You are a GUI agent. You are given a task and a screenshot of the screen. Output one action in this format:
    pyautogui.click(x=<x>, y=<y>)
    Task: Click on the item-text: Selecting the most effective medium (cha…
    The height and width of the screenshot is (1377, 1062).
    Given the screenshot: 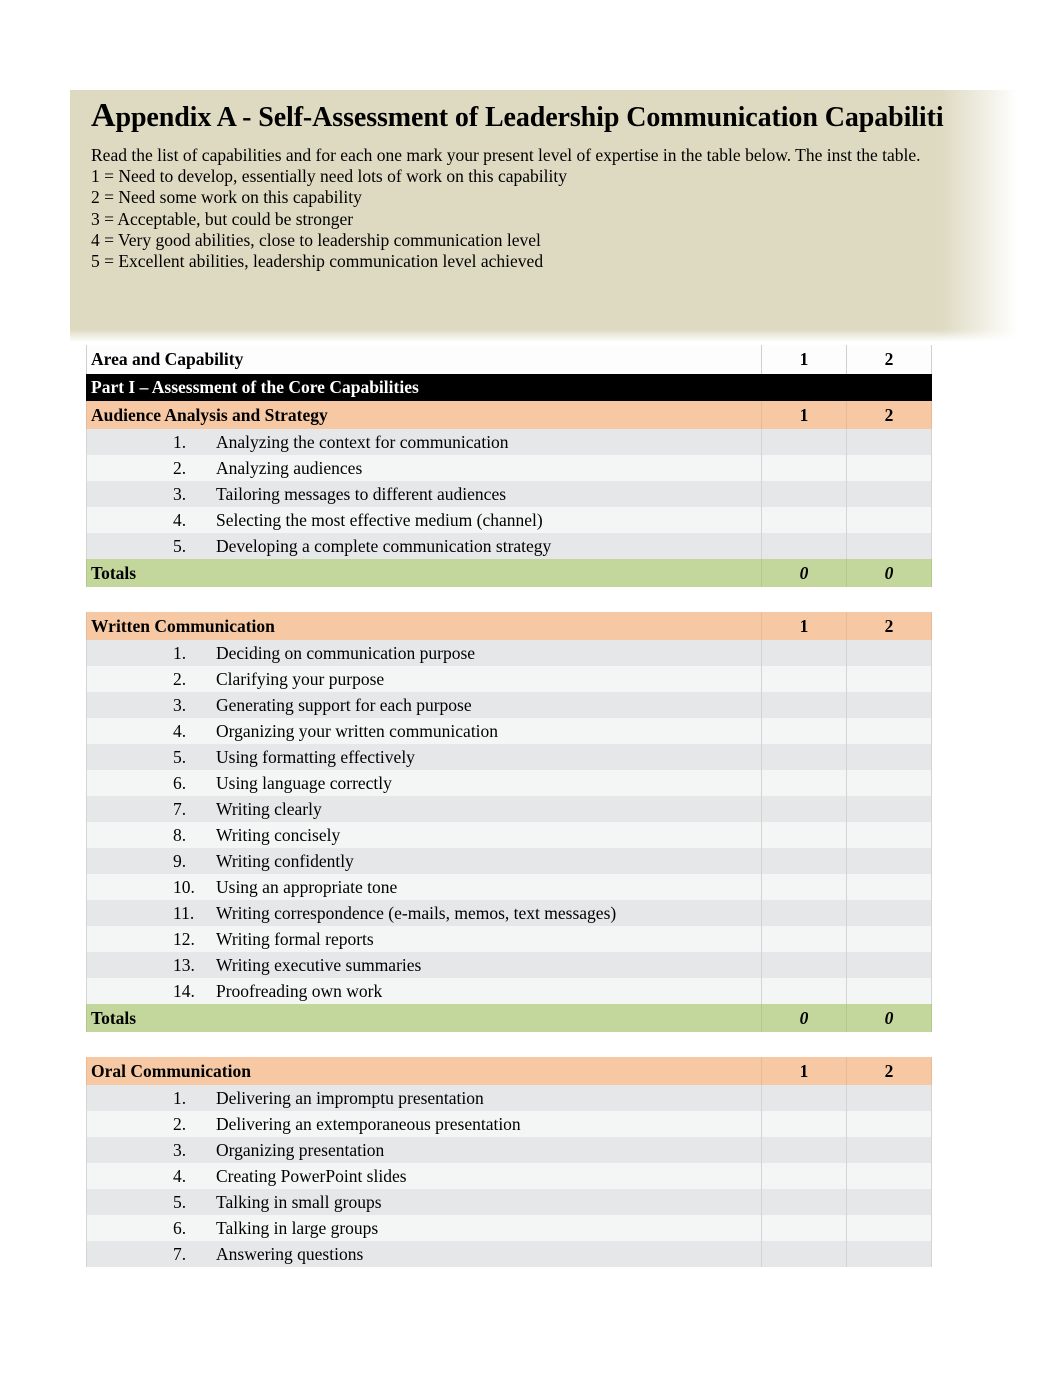 What is the action you would take?
    pyautogui.click(x=379, y=519)
    